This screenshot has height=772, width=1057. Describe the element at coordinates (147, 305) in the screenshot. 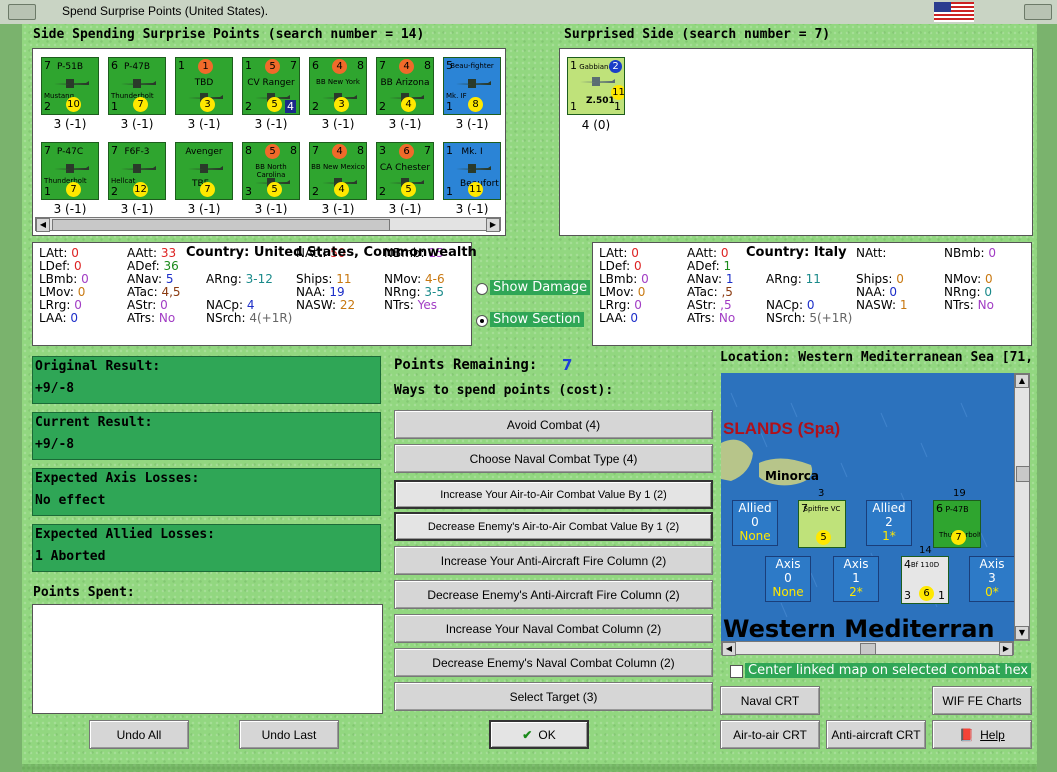

I see `stat-astr: AStr: 0` at that location.